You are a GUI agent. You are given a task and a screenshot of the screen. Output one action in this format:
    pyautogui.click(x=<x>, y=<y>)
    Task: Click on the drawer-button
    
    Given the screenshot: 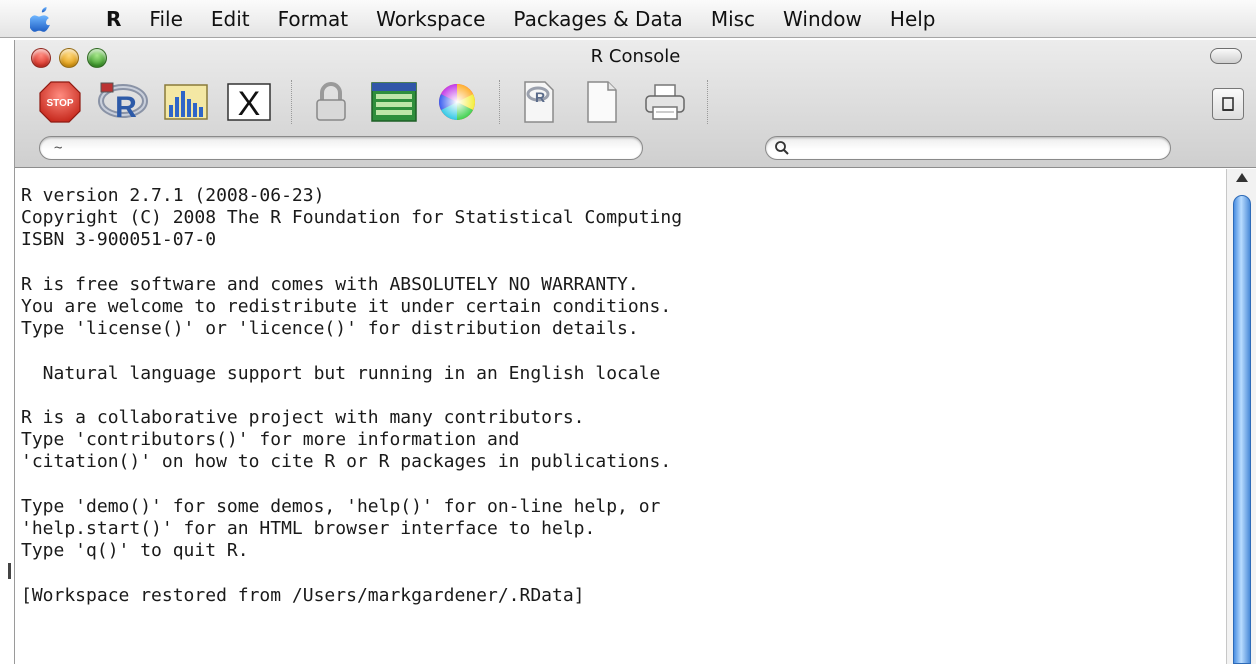 What is the action you would take?
    pyautogui.click(x=1228, y=104)
    